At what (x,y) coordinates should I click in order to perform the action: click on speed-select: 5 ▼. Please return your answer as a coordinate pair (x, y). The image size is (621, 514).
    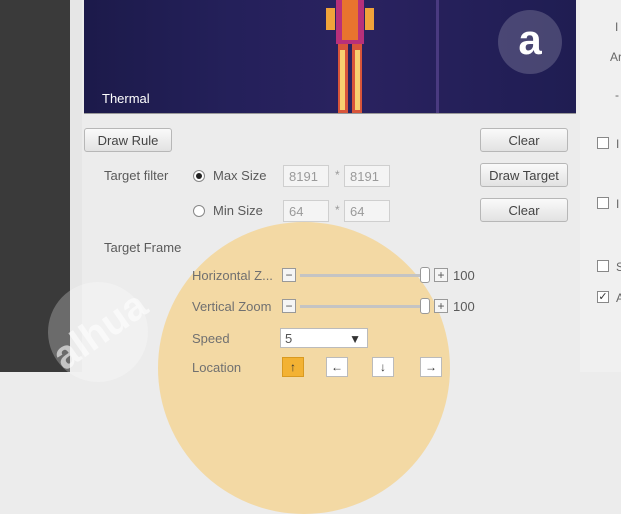
    Looking at the image, I should click on (324, 338).